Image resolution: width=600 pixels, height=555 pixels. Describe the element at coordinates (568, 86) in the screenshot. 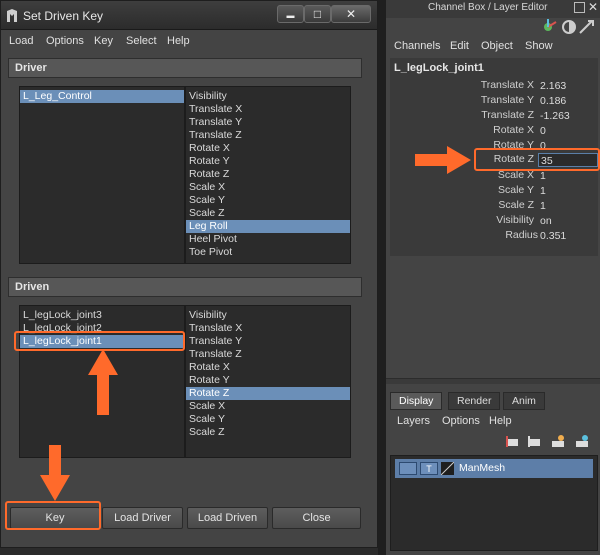

I see `attr-value: 2.163` at that location.